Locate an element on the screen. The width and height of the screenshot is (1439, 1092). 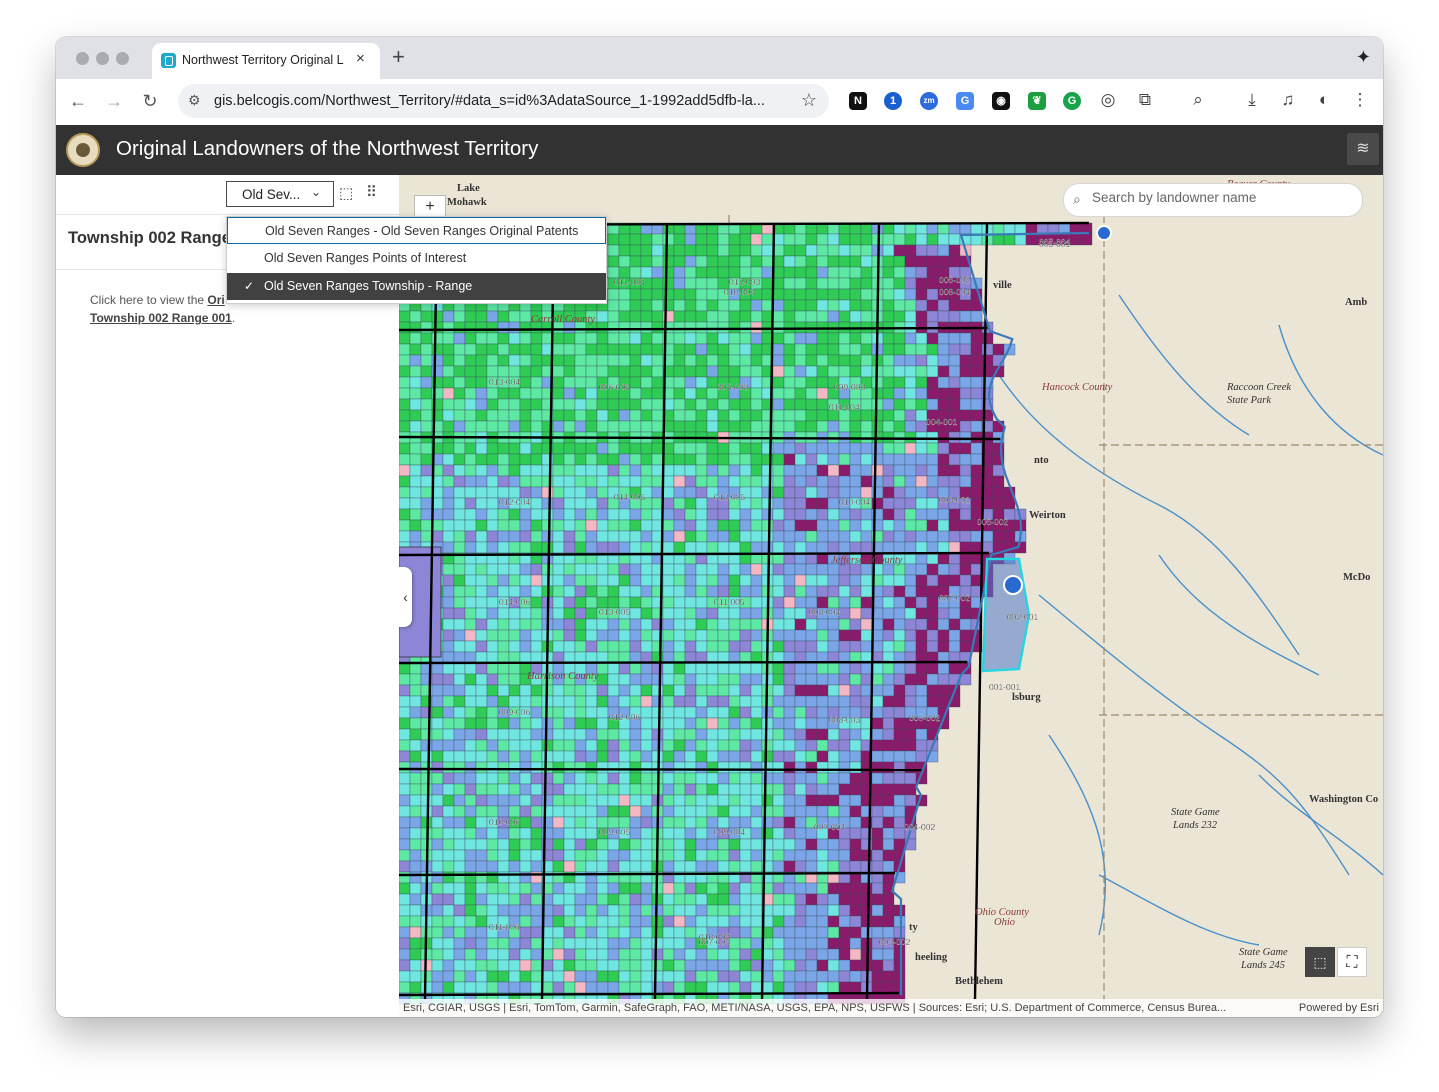
extensions-puzzle-icon: ⧉ is located at coordinates (1145, 100).